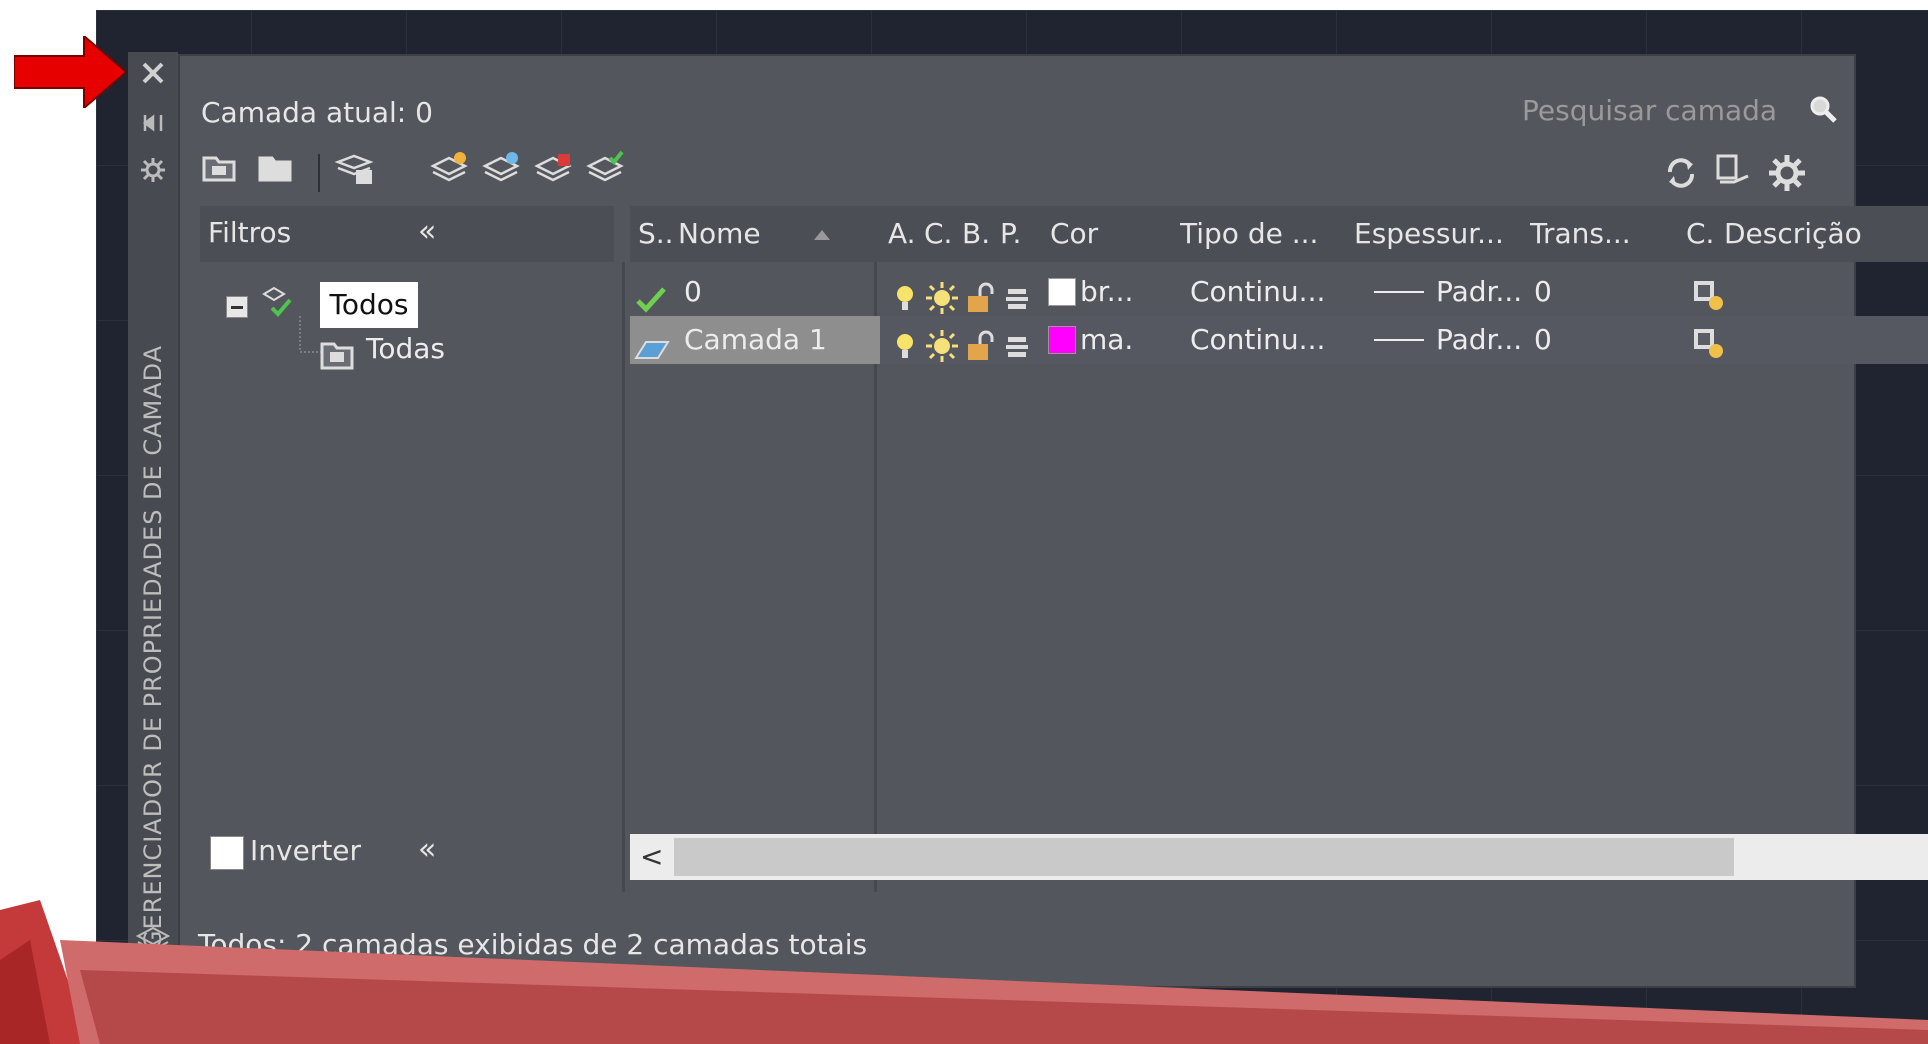 The image size is (1928, 1044). Describe the element at coordinates (1823, 111) in the screenshot. I see `search-icon` at that location.